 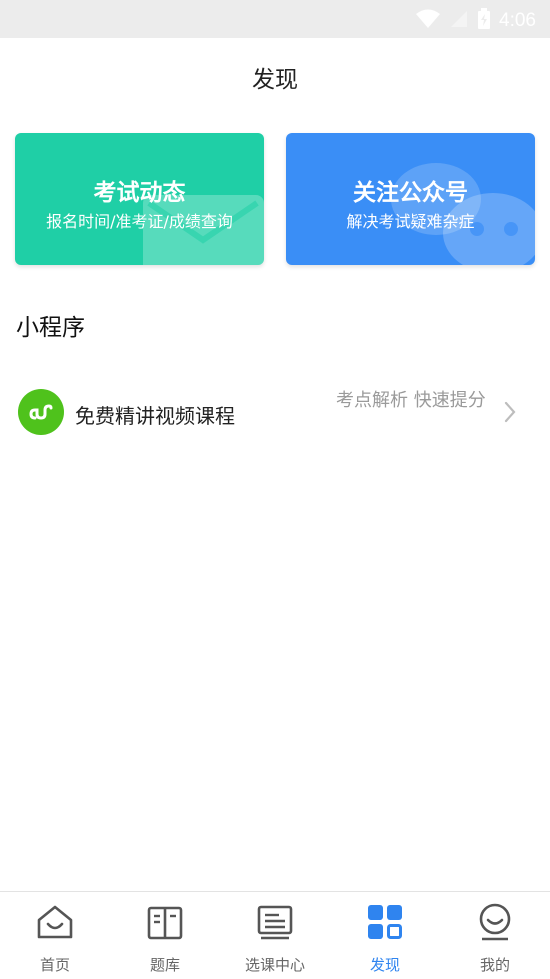 I want to click on card-subtitle: 解决考试疑难杂症, so click(x=410, y=221).